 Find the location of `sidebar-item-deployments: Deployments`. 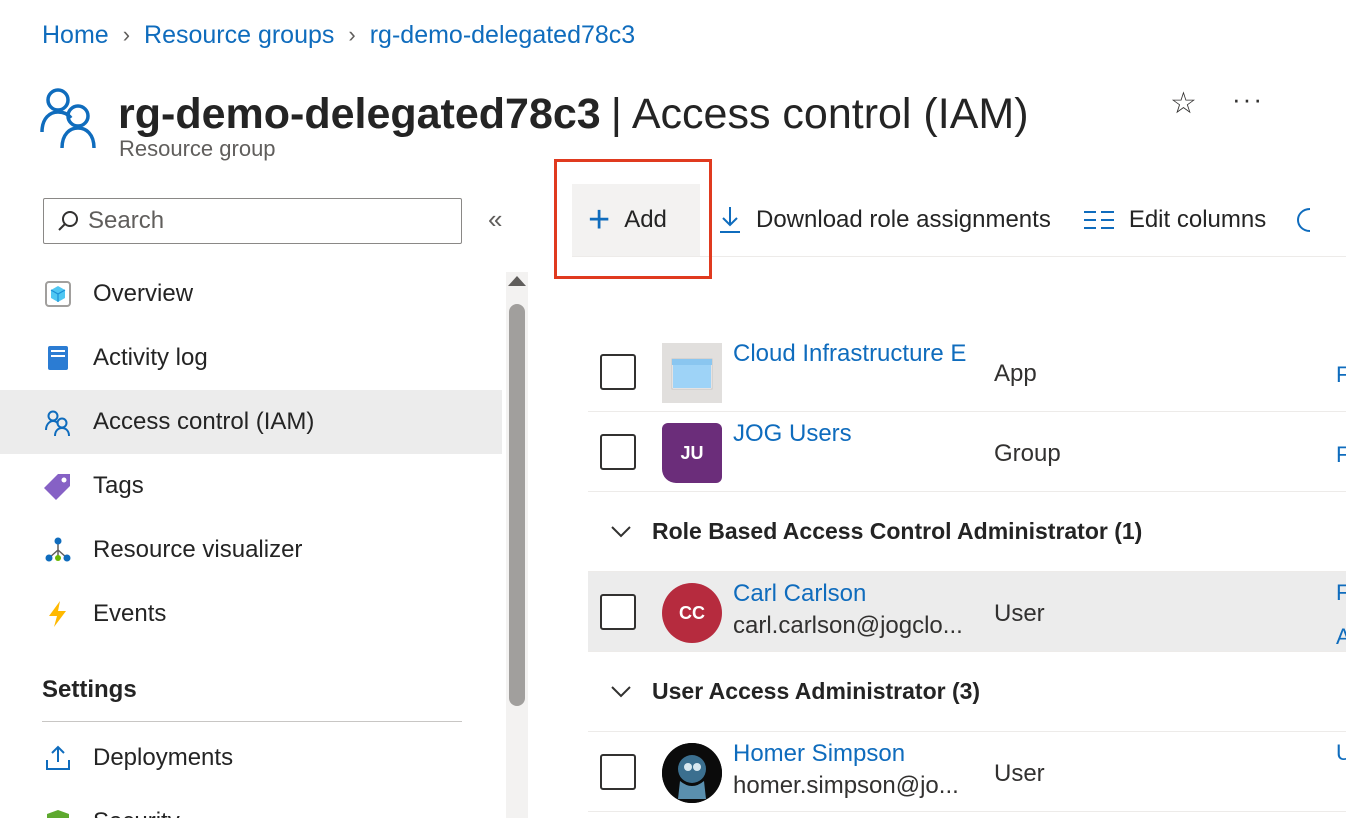

sidebar-item-deployments: Deployments is located at coordinates (251, 758).